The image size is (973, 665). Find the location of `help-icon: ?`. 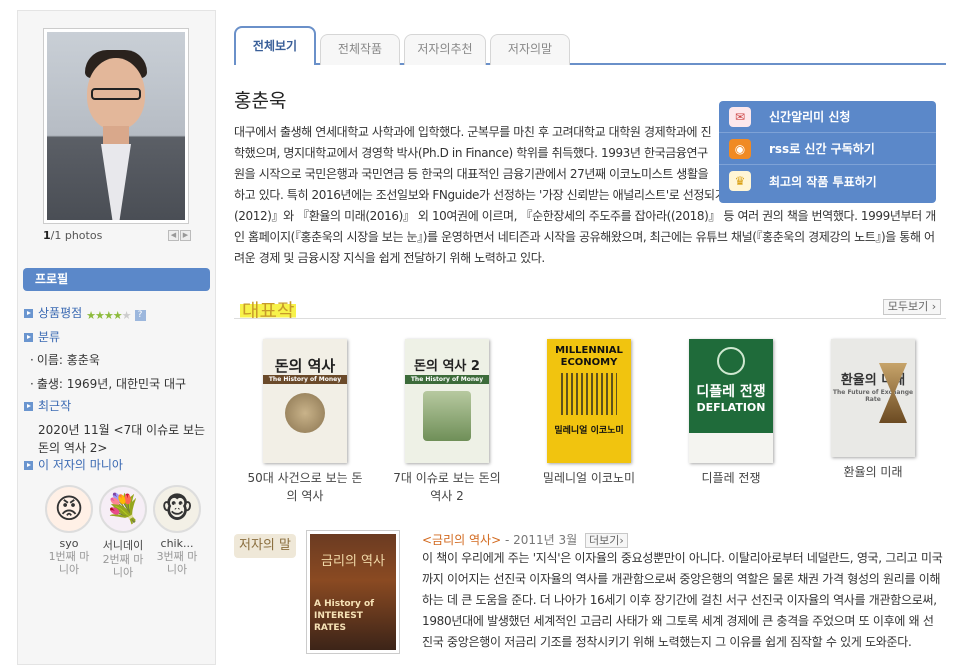

help-icon: ? is located at coordinates (140, 315).